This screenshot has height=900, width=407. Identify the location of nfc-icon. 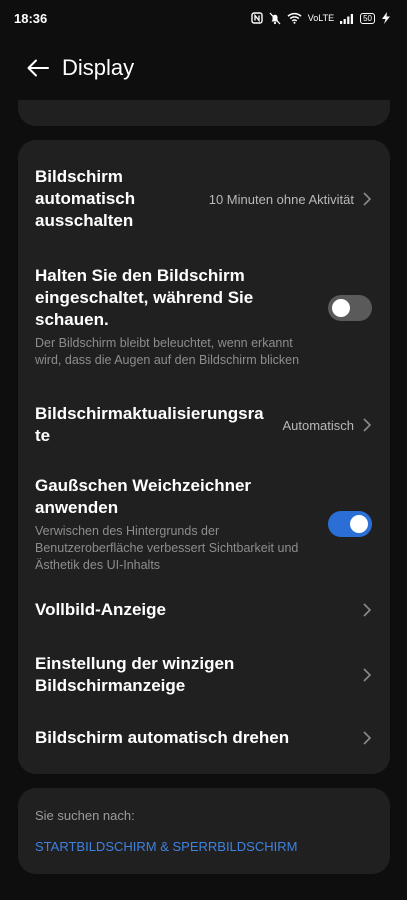
(257, 18).